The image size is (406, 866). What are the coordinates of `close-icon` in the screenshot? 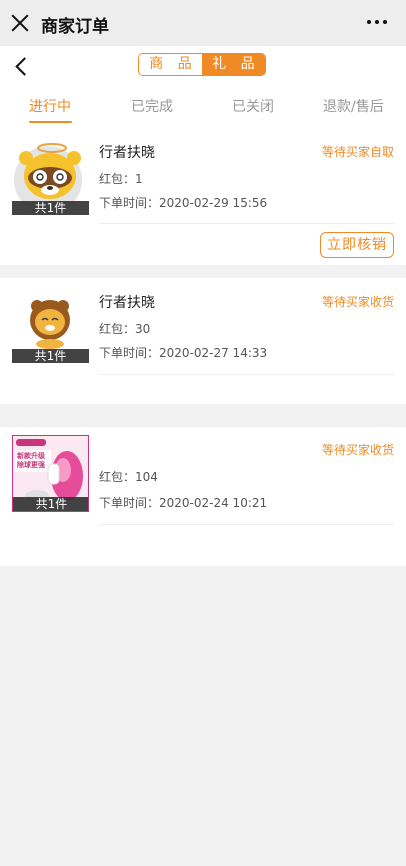 It's located at (20, 23).